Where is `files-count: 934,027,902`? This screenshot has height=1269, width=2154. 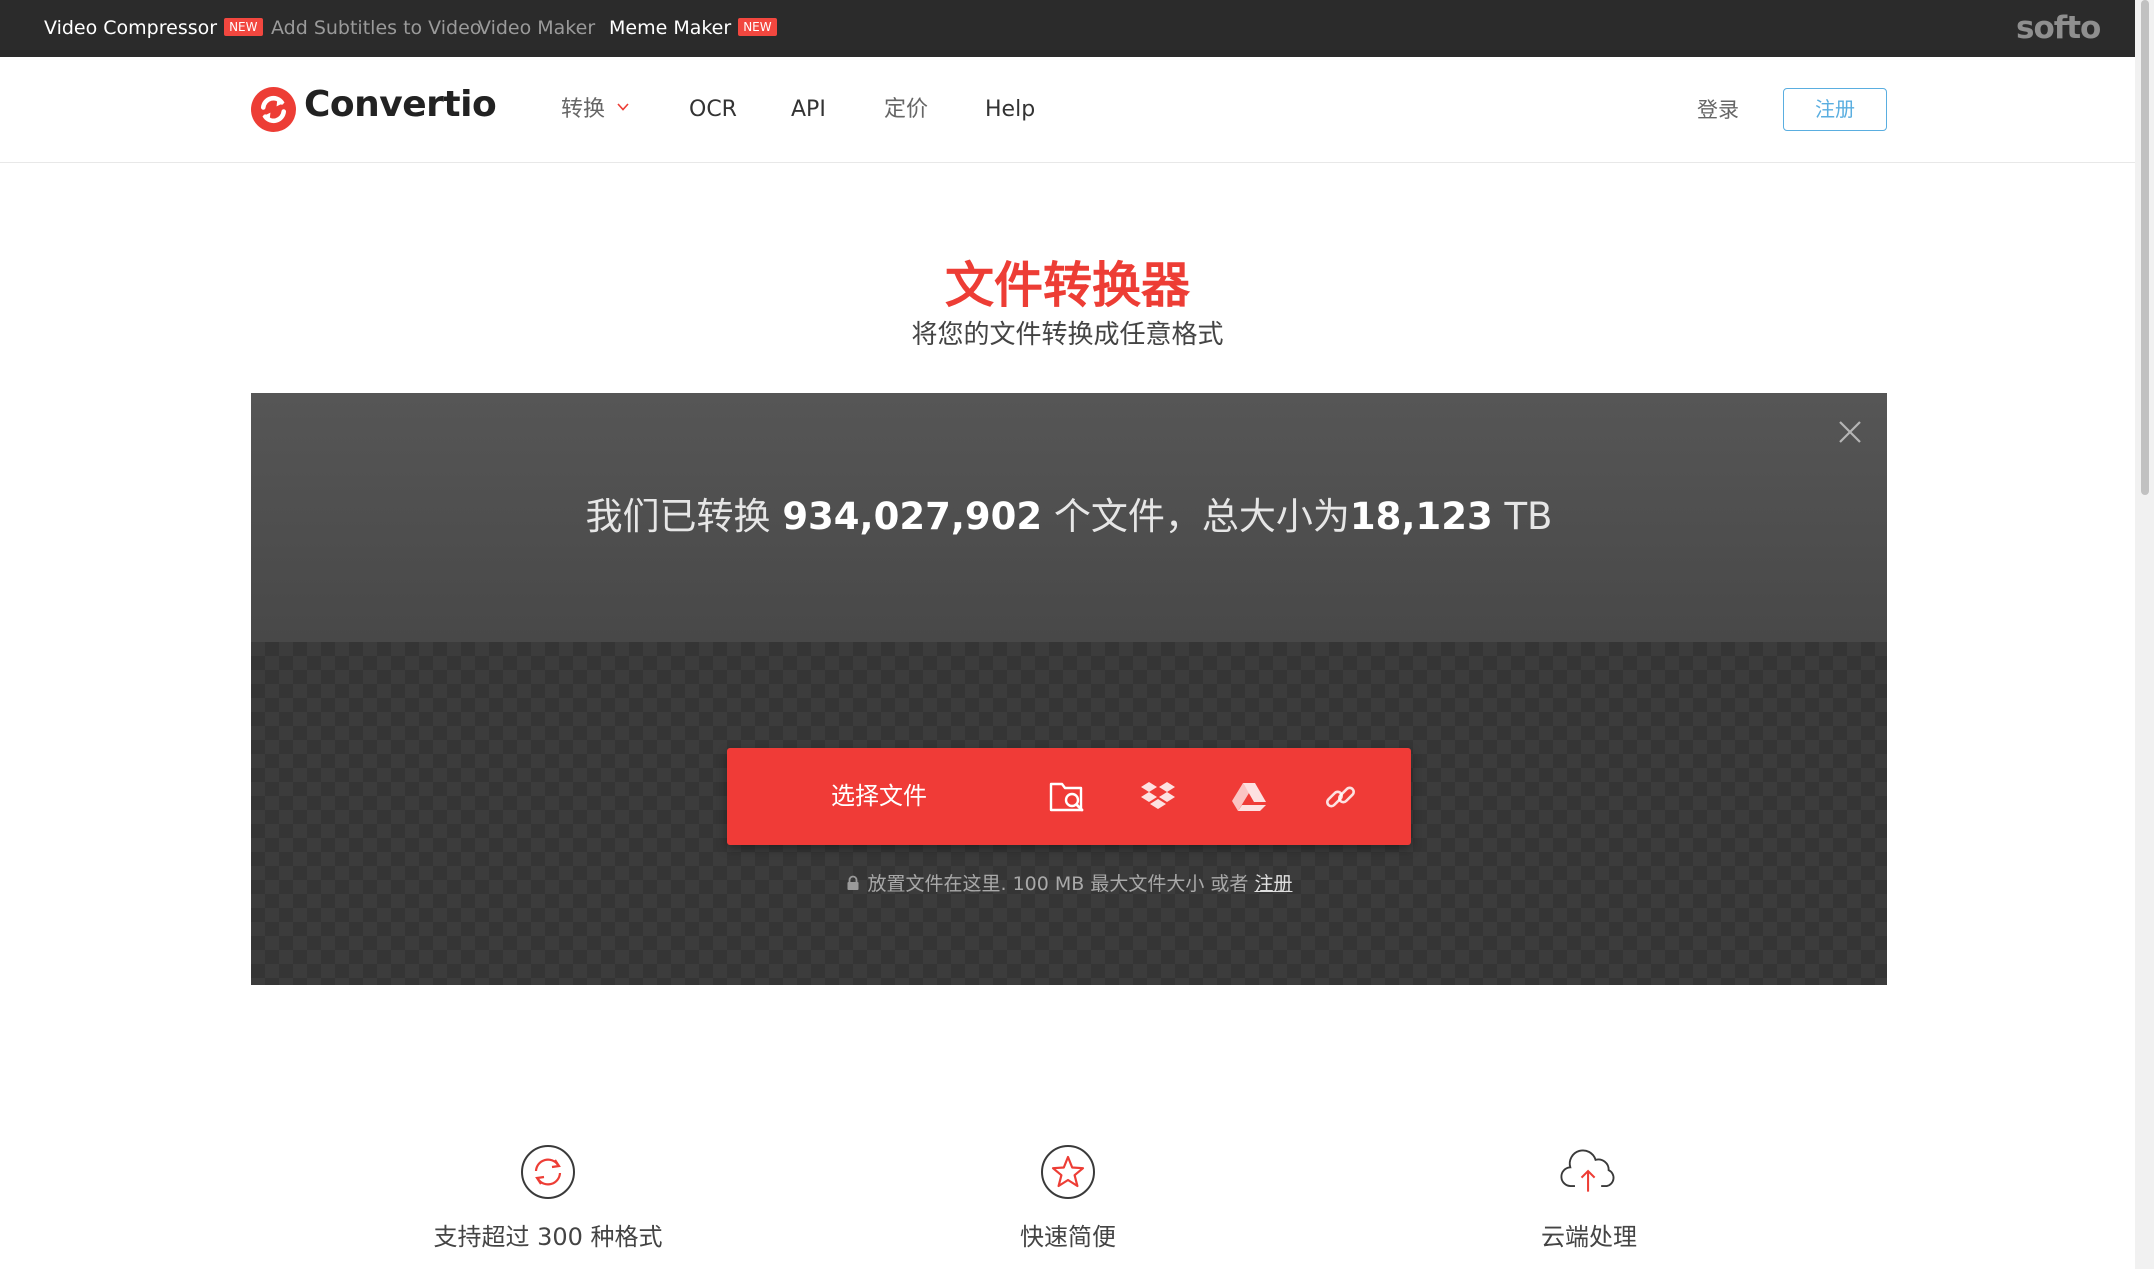 files-count: 934,027,902 is located at coordinates (912, 516).